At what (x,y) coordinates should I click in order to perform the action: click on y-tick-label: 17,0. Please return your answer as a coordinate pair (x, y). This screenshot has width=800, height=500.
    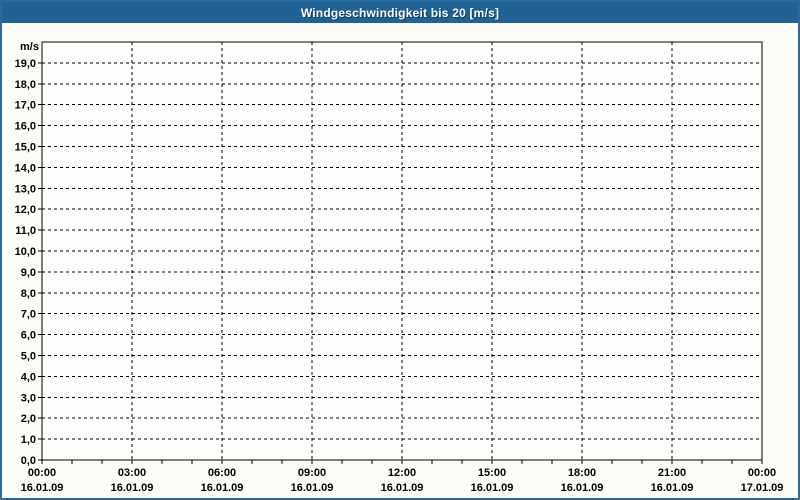
    Looking at the image, I should click on (25, 106).